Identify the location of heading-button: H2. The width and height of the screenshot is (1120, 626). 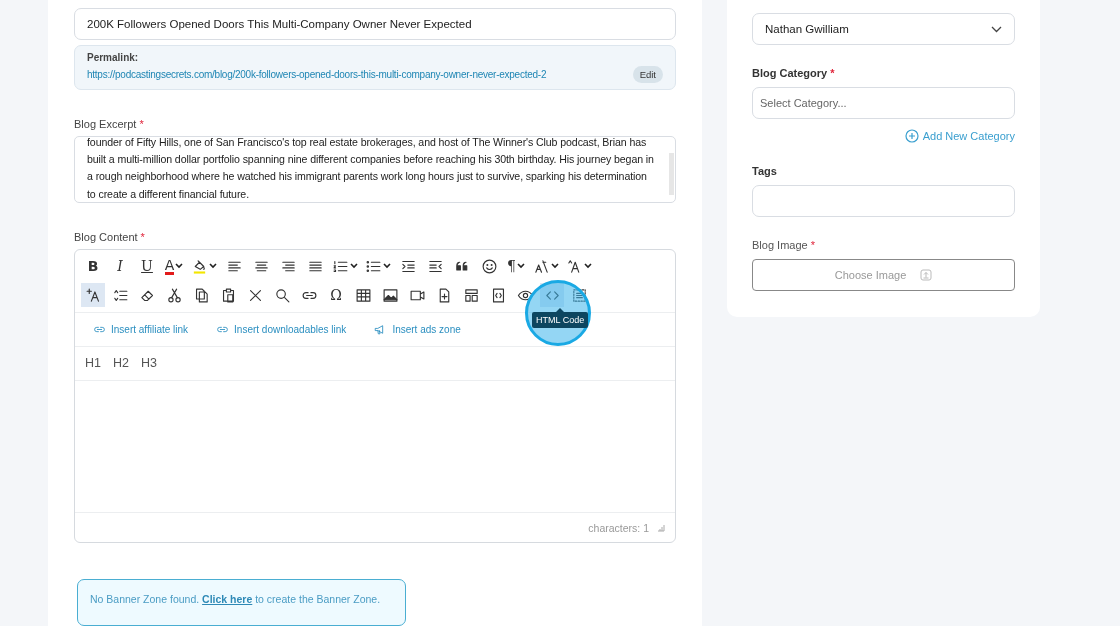
(121, 363).